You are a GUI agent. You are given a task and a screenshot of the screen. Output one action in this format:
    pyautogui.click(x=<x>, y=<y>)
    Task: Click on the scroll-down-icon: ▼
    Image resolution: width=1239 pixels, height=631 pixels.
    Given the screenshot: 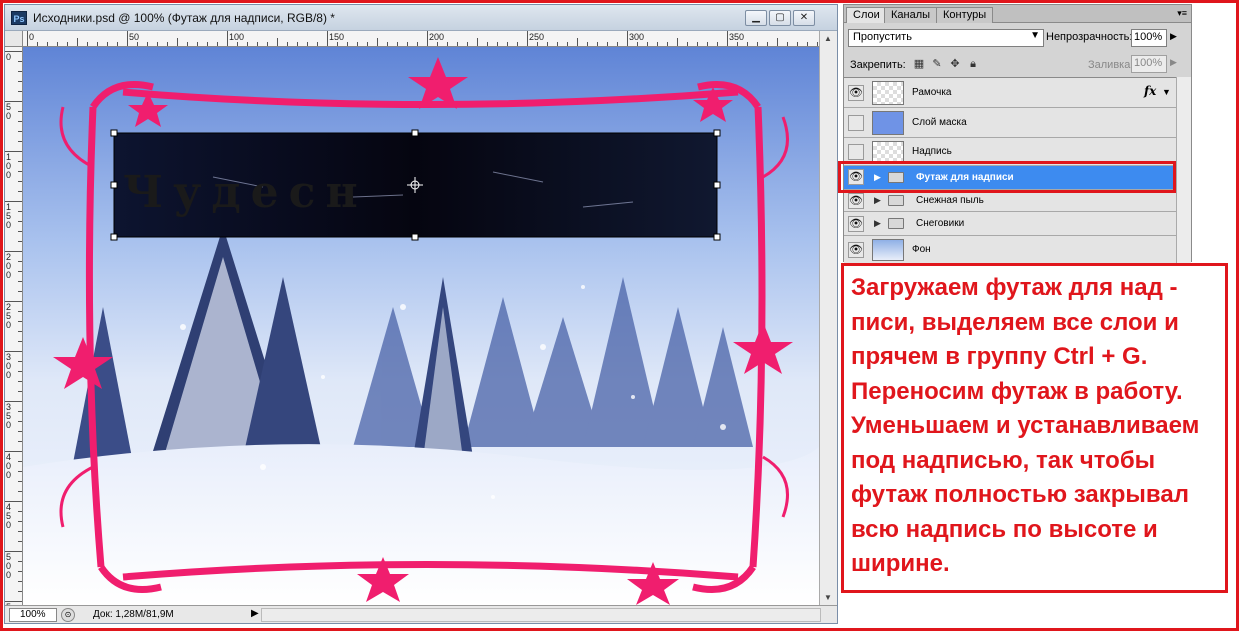 What is the action you would take?
    pyautogui.click(x=828, y=597)
    